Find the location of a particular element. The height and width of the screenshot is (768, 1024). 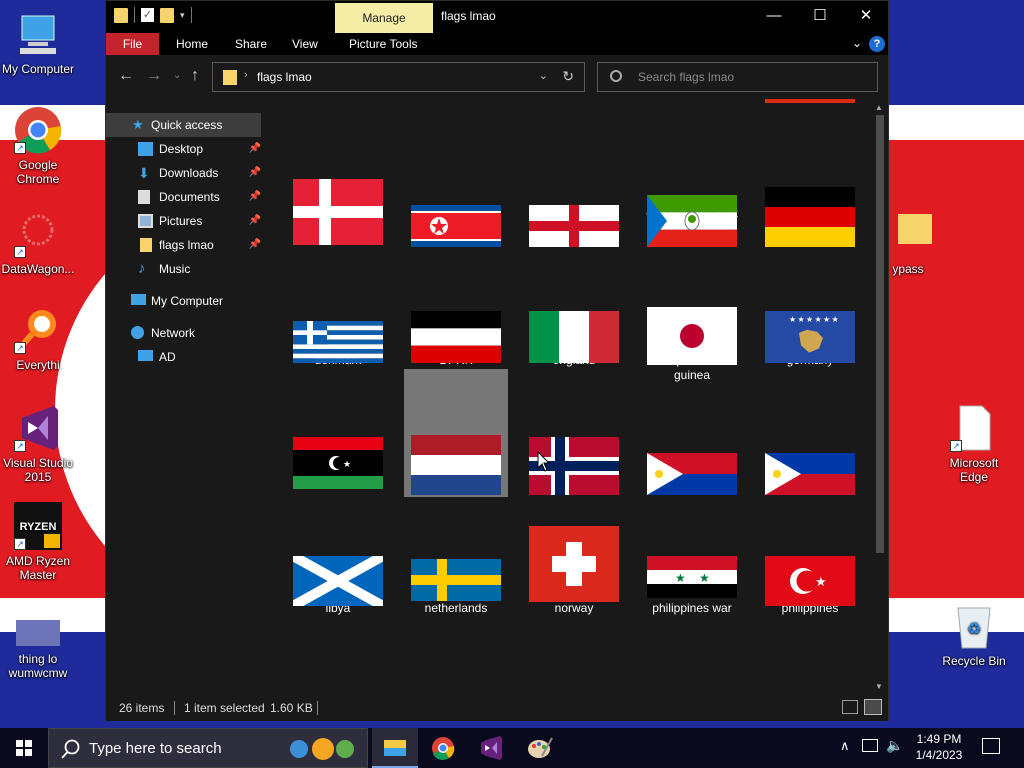

title-bar: ✓ ▾ Manage flags lmao — ☐ ✕ is located at coordinates (497, 17).